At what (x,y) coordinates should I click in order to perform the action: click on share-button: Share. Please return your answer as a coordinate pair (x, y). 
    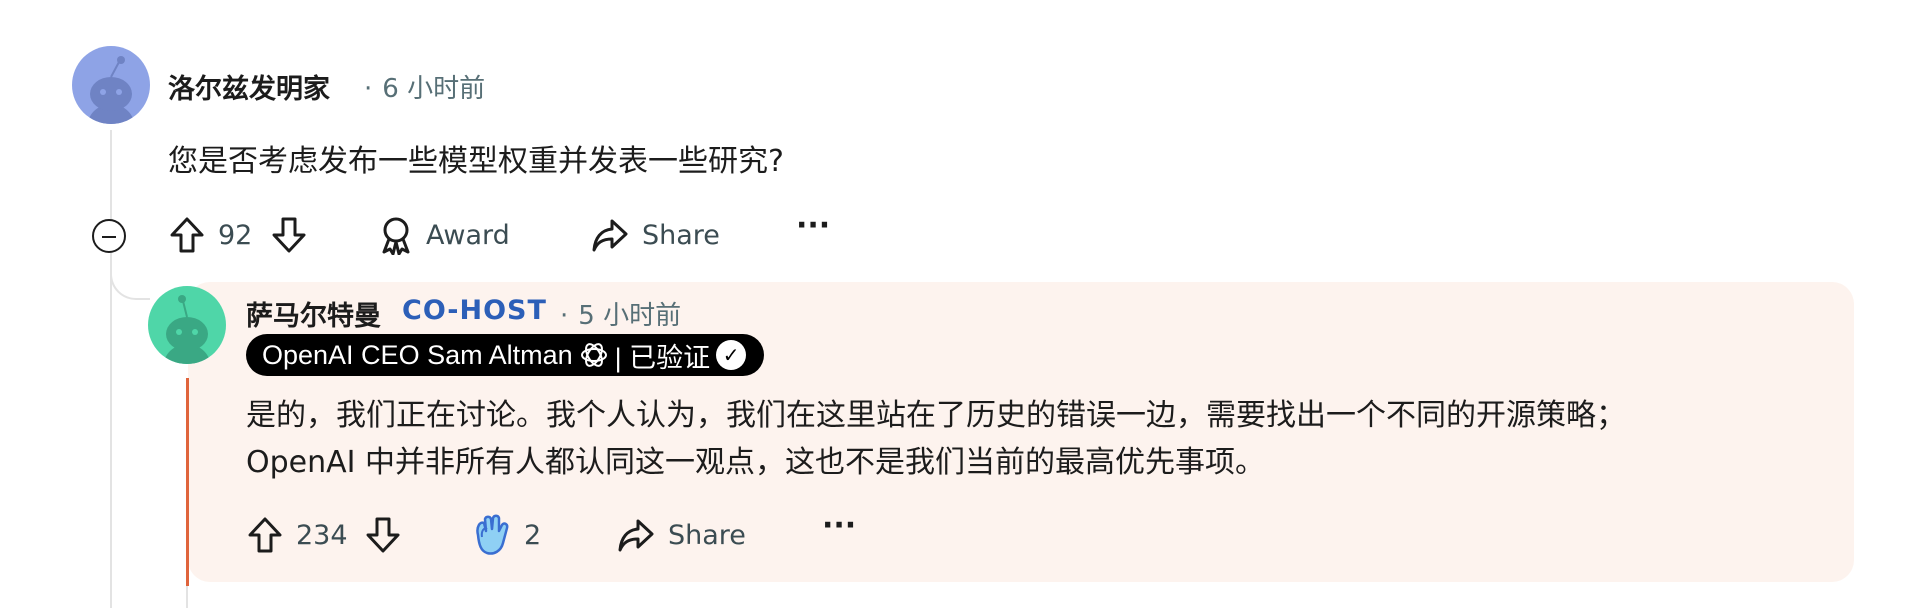
    Looking at the image, I should click on (655, 235).